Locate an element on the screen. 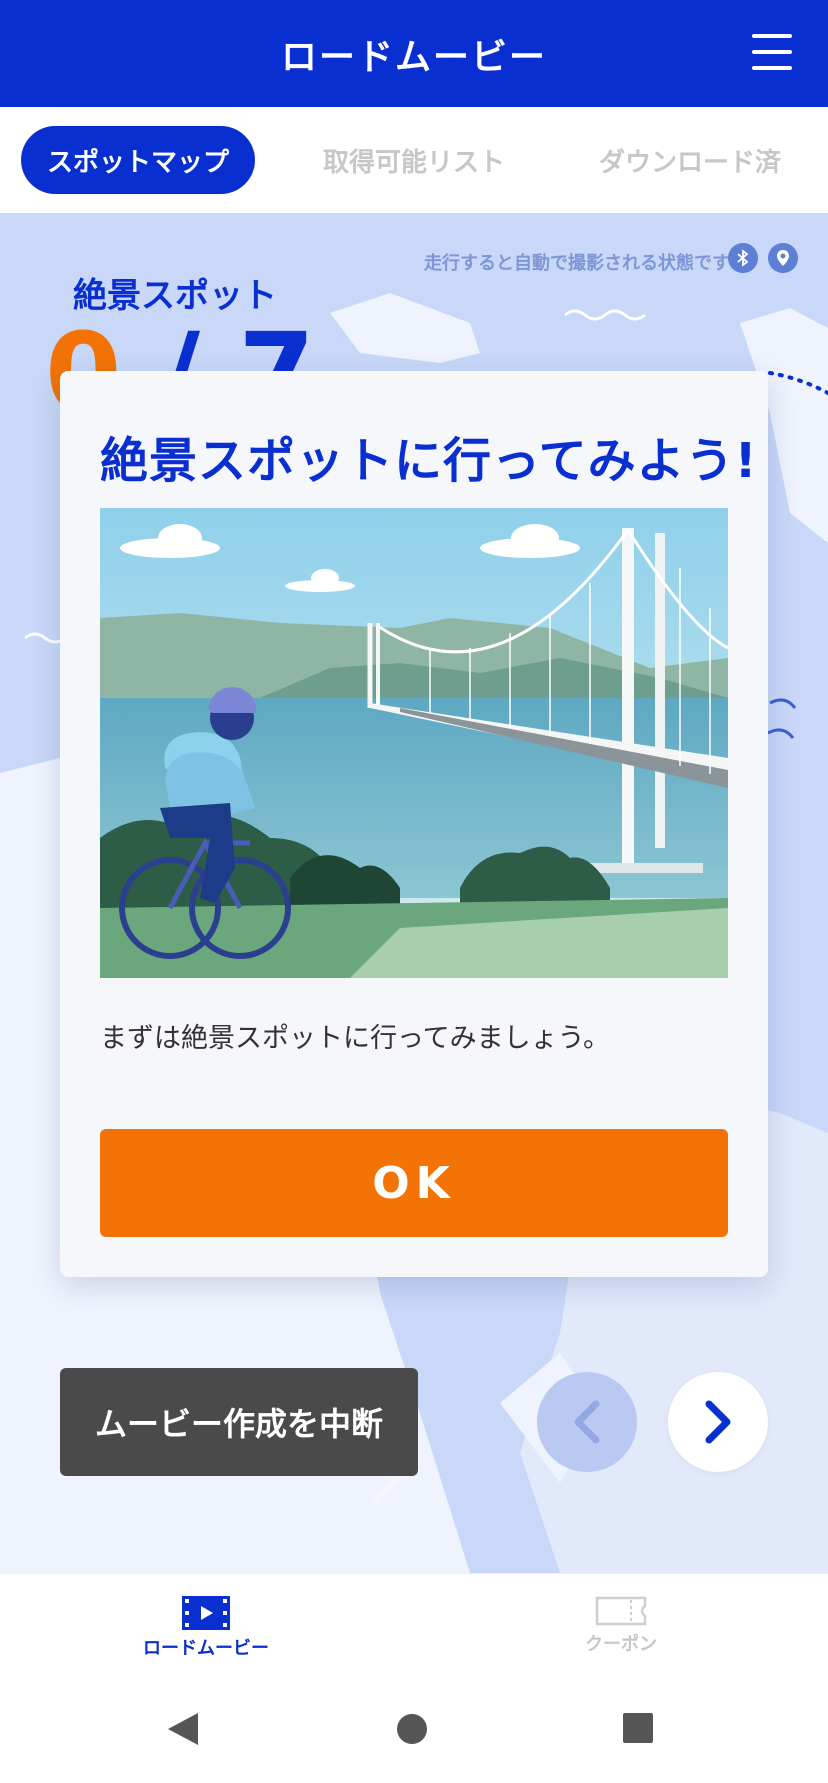  chevron-right-icon is located at coordinates (718, 1422).